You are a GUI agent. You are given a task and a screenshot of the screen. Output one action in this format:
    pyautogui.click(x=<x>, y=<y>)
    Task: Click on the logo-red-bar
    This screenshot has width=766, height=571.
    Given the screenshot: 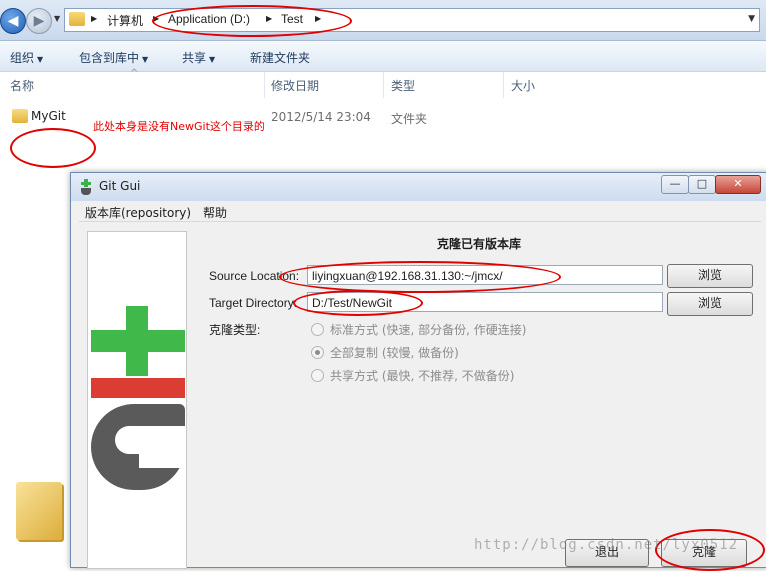 What is the action you would take?
    pyautogui.click(x=138, y=388)
    